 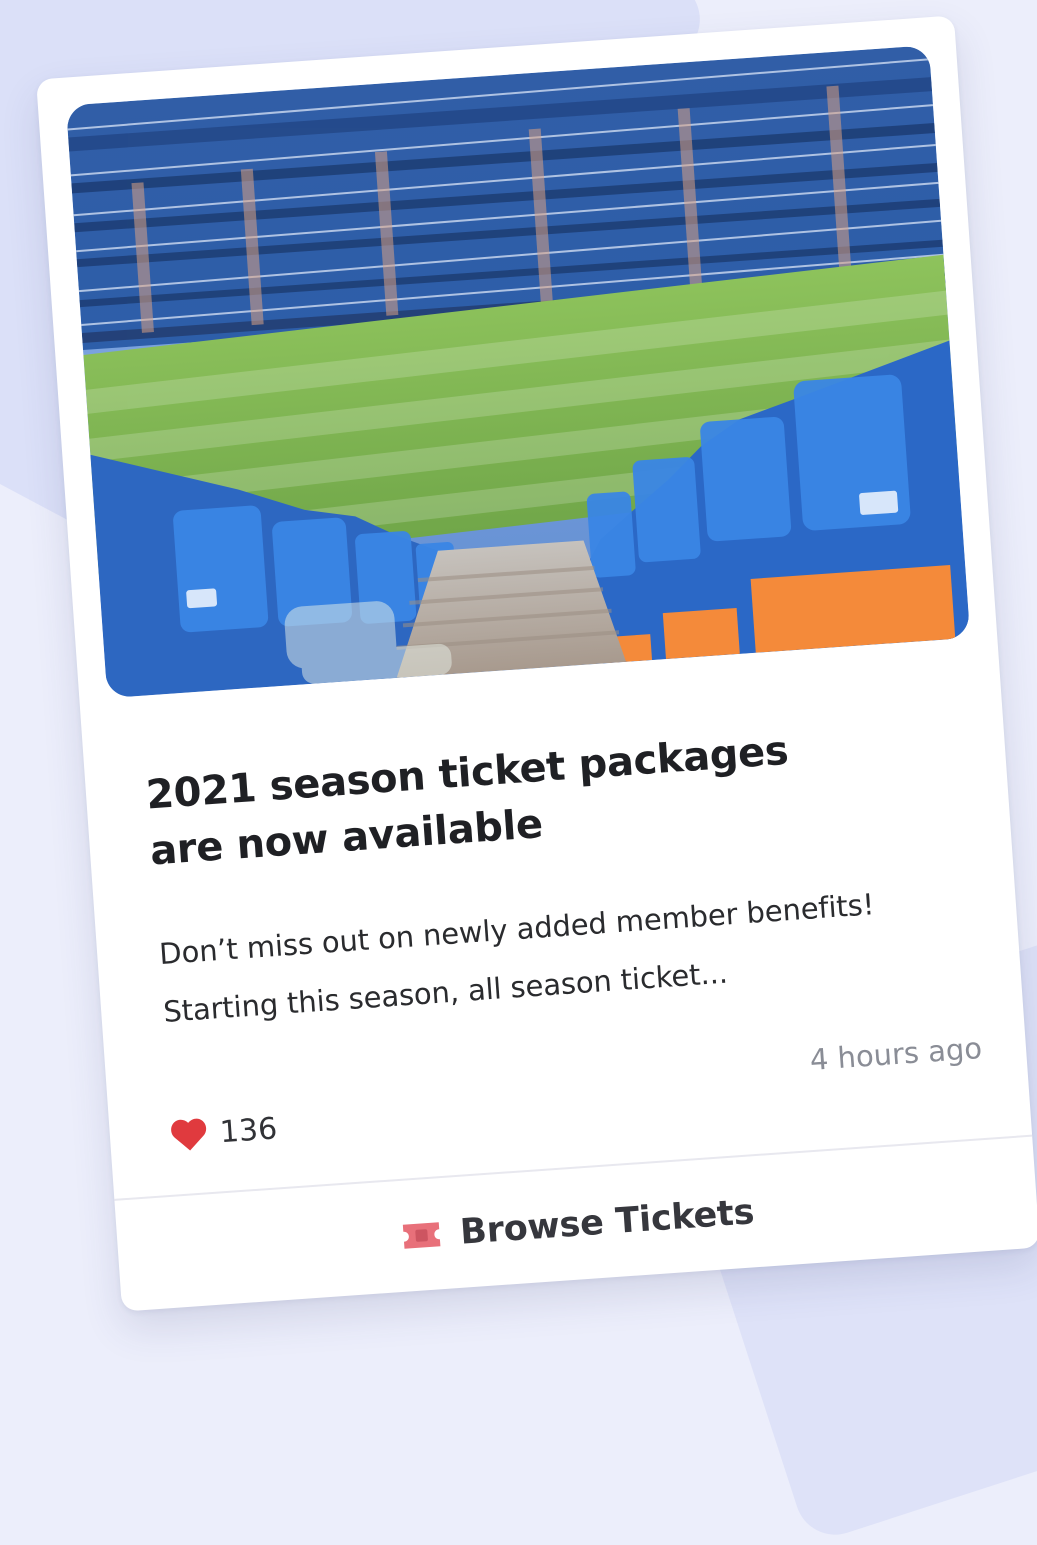 I want to click on likes-group: 136, so click(x=224, y=1131).